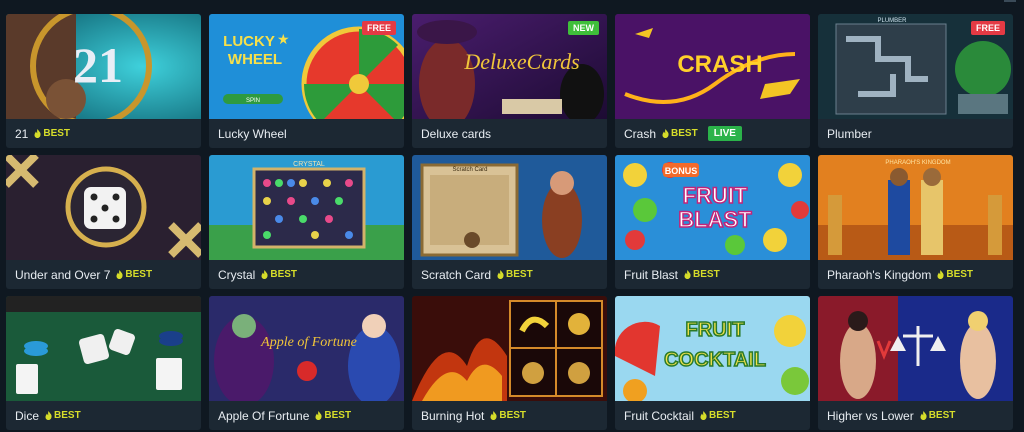 This screenshot has width=1024, height=432. I want to click on game-card-deluxe-cards: DeluxeCards NEW Deluxe cards, so click(509, 81).